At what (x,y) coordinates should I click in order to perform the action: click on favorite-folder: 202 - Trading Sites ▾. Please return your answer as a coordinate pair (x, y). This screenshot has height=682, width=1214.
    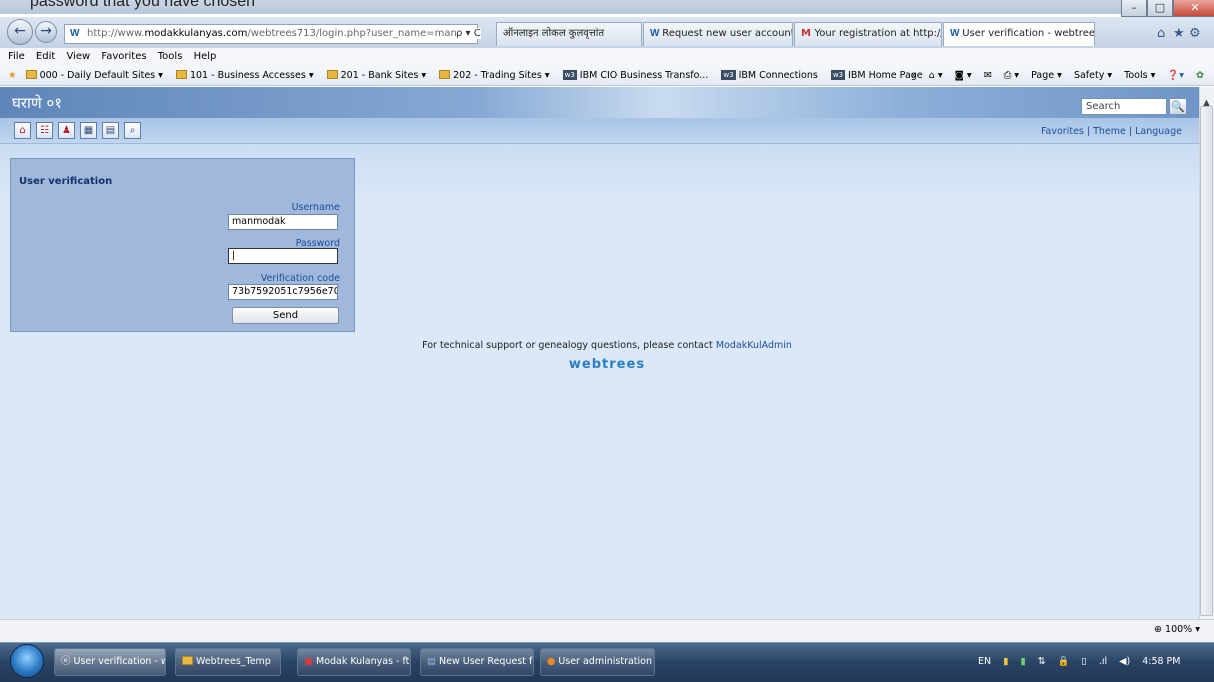
    Looking at the image, I should click on (494, 75).